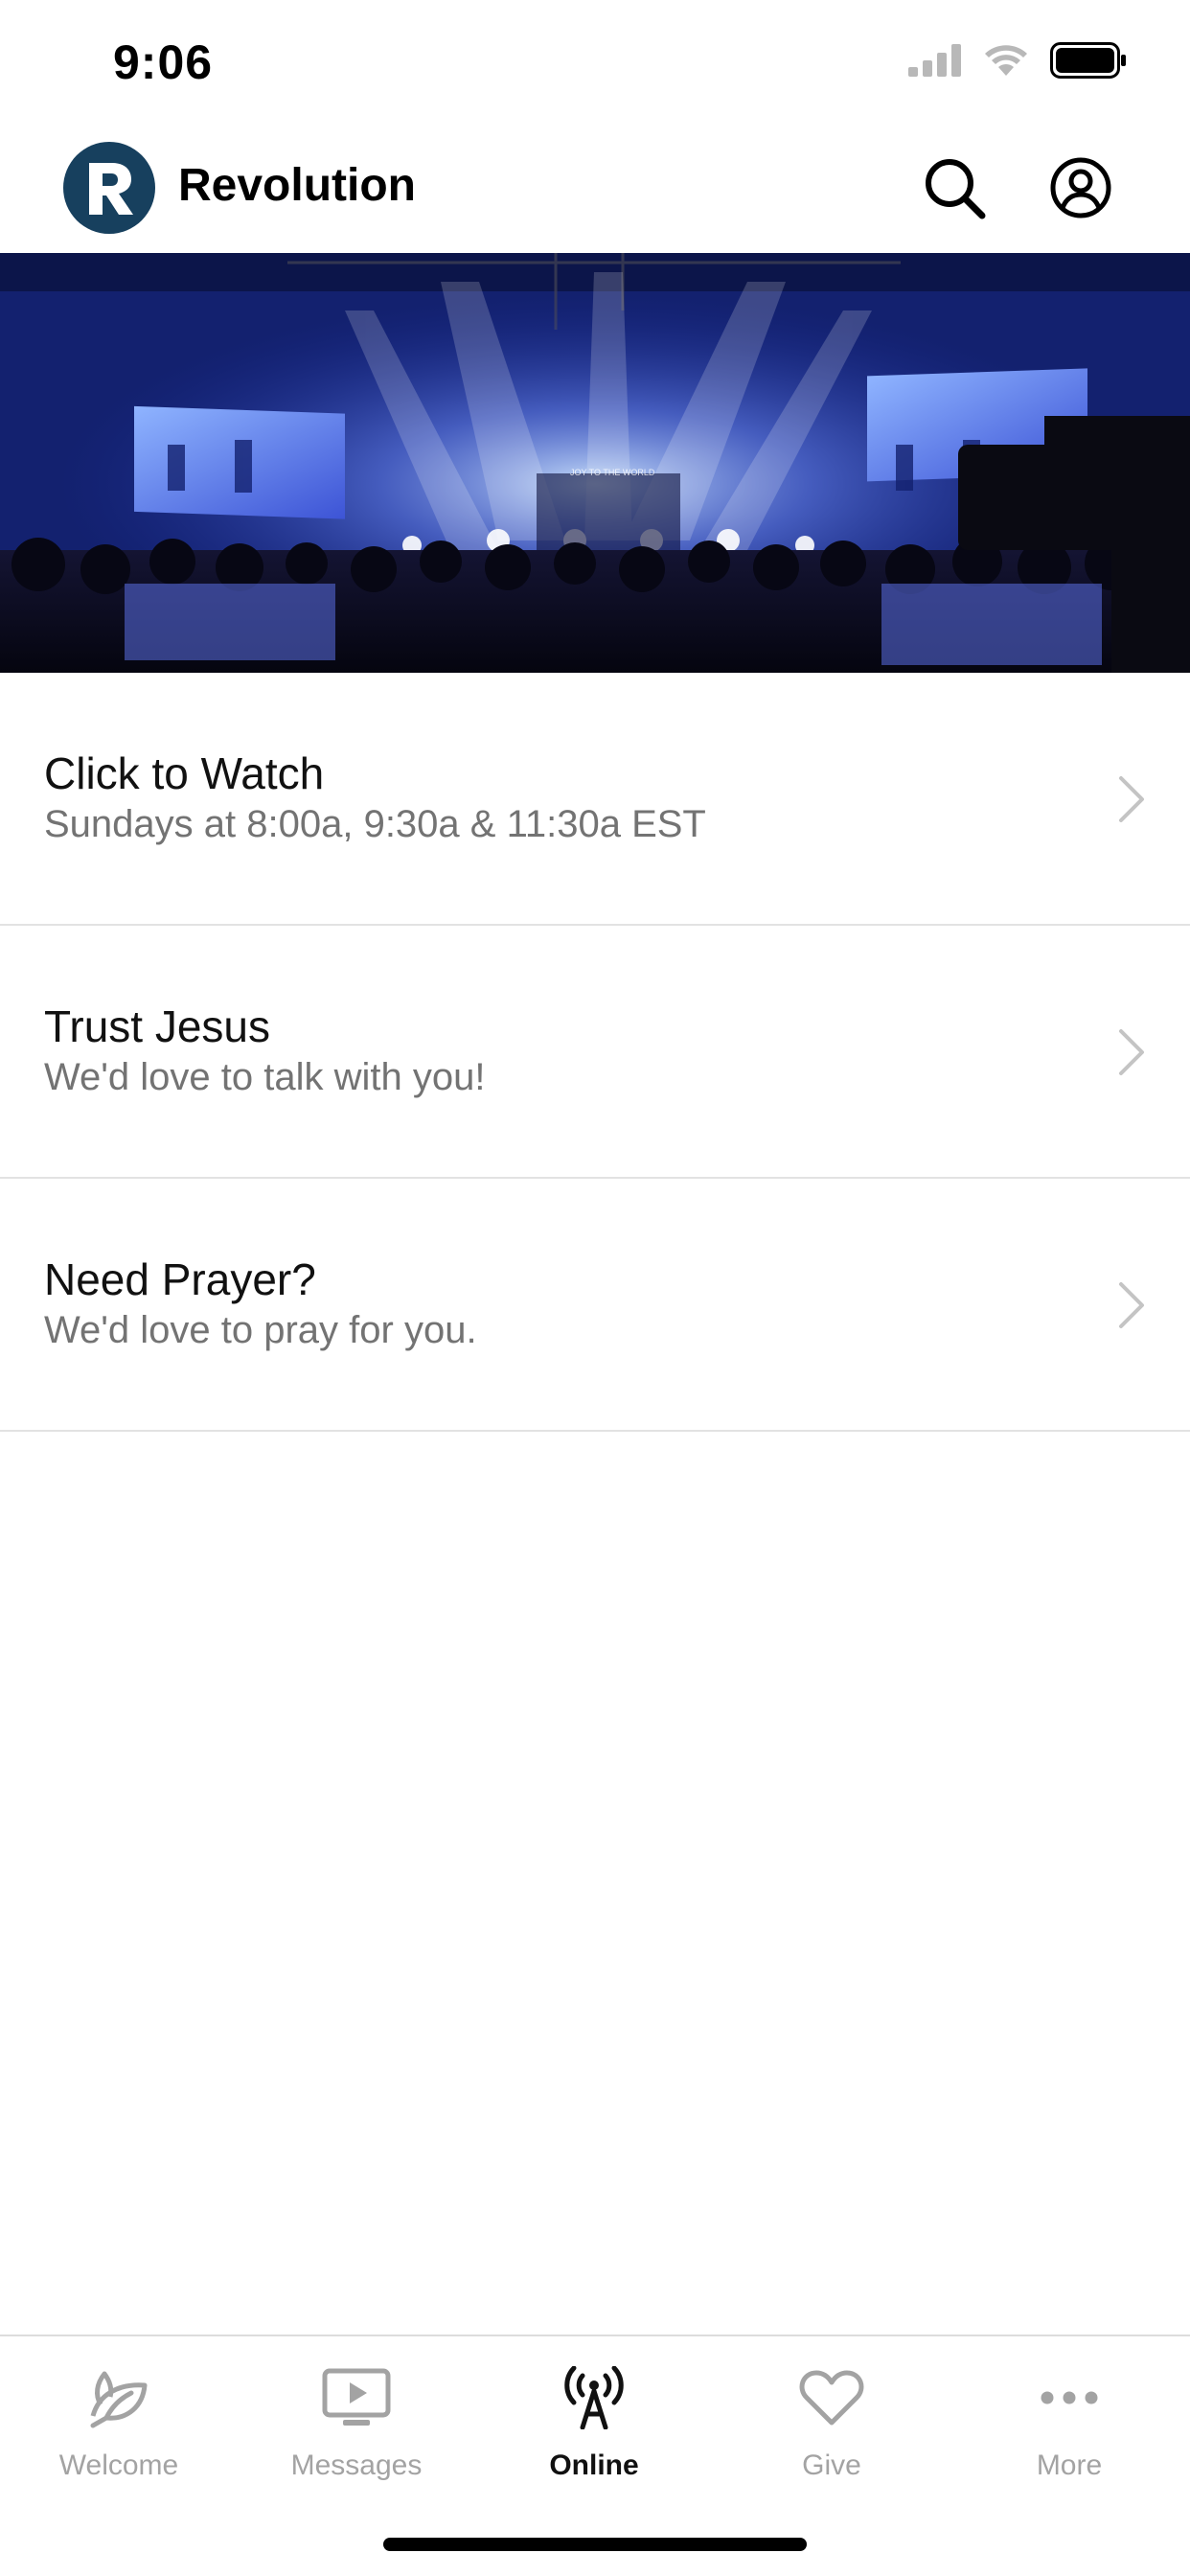 This screenshot has width=1190, height=2576. What do you see at coordinates (595, 65) in the screenshot?
I see `status-bar: 9:06` at bounding box center [595, 65].